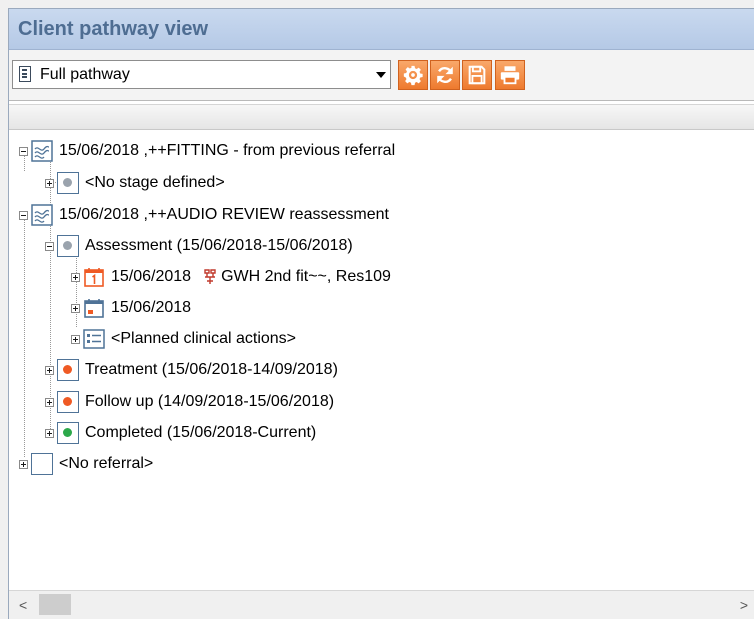 The width and height of the screenshot is (754, 619). Describe the element at coordinates (68, 370) in the screenshot. I see `stage-treatment-icon` at that location.